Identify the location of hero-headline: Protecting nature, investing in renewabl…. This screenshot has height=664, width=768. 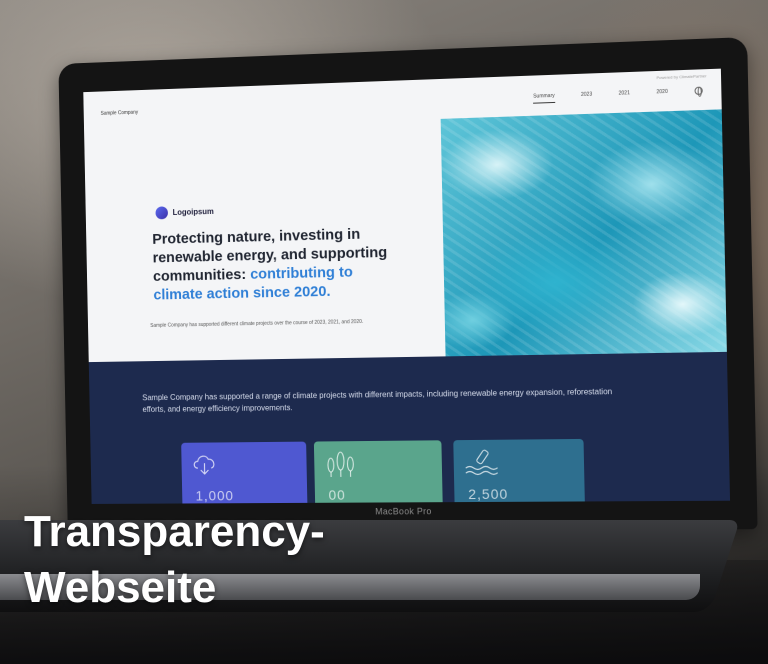
(278, 264).